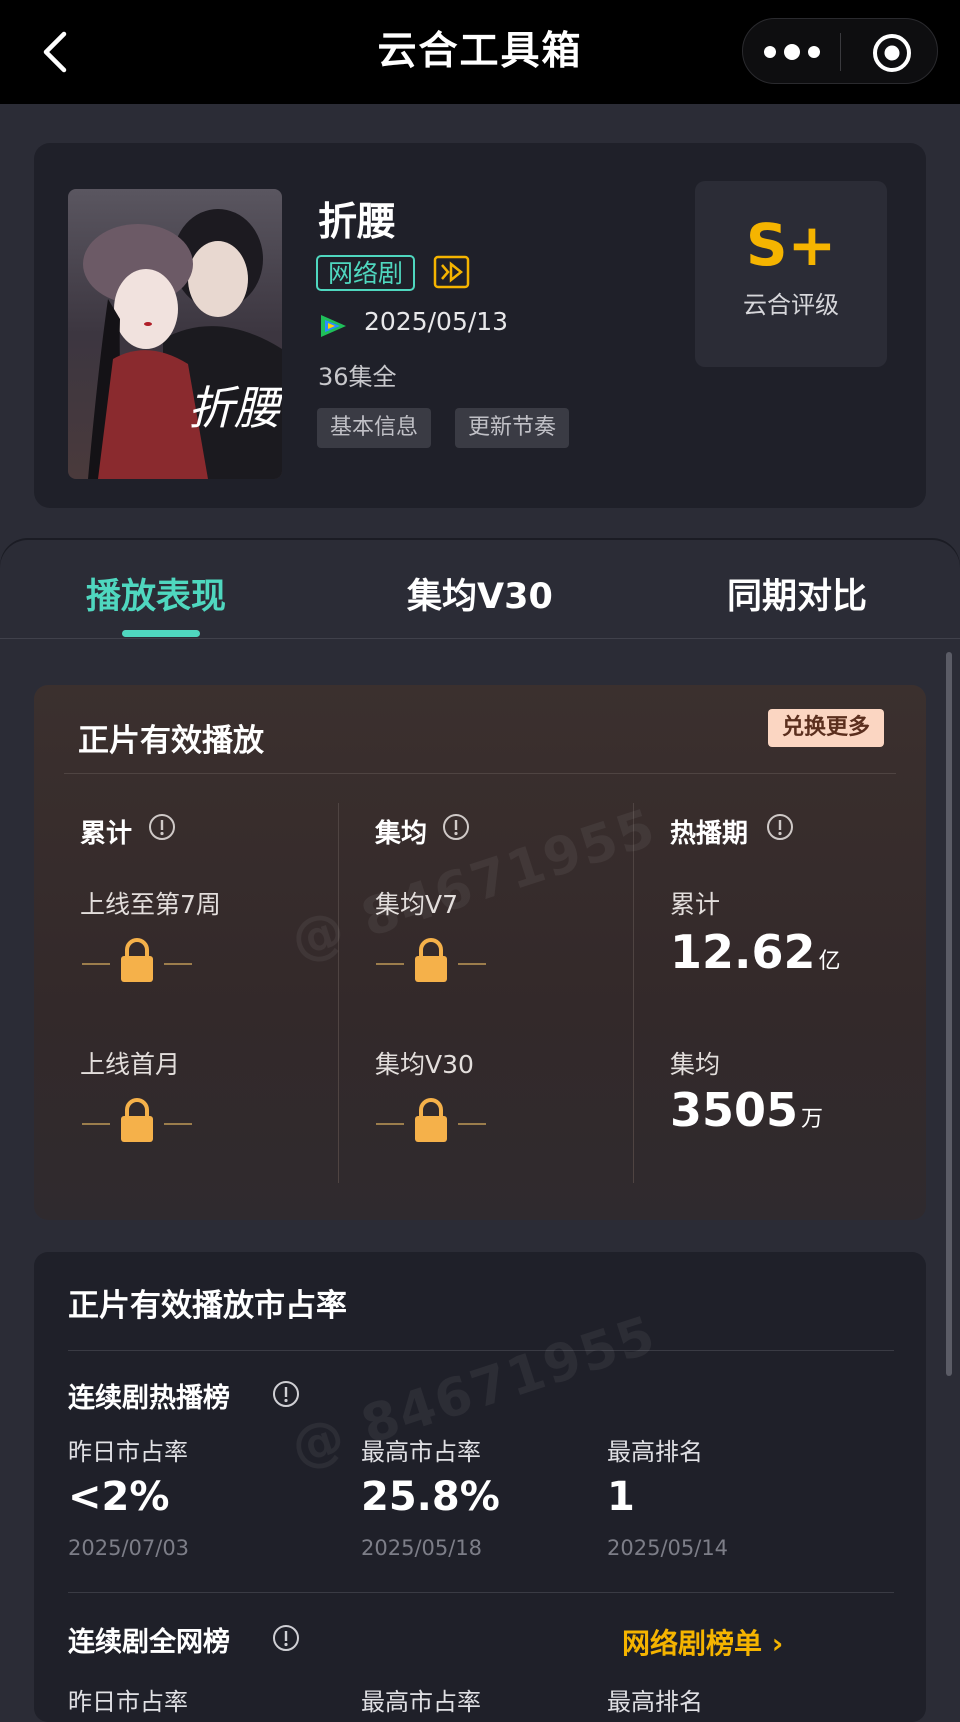 The image size is (960, 1722). Describe the element at coordinates (161, 633) in the screenshot. I see `active-tab-indicator` at that location.